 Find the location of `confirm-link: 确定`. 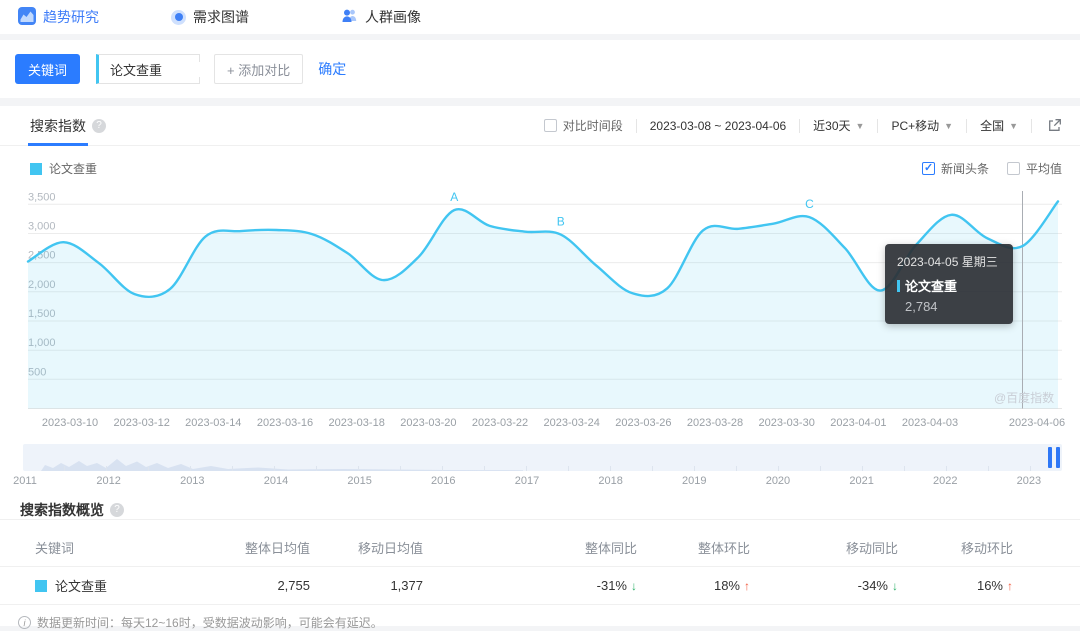

confirm-link: 确定 is located at coordinates (332, 69).